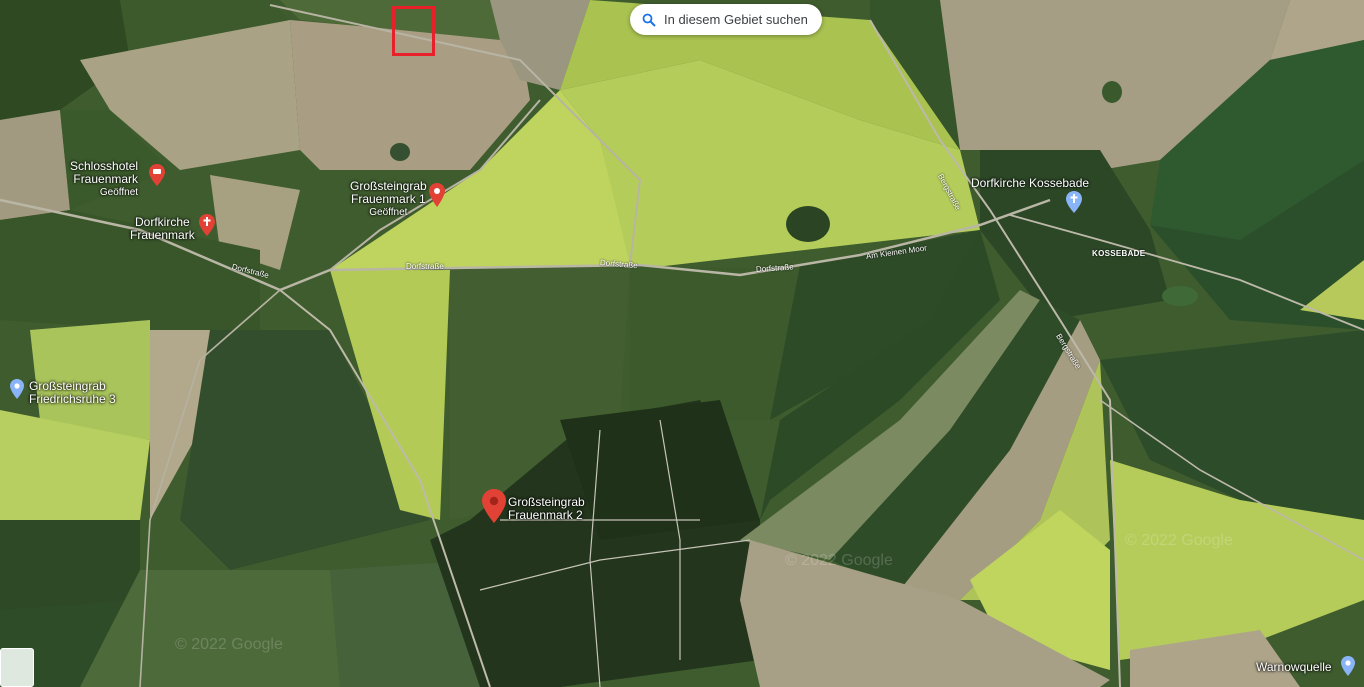 The image size is (1364, 687). I want to click on place-label-schlosshotel: Schlosshotel Frauenmark Geöffnet, so click(104, 179).